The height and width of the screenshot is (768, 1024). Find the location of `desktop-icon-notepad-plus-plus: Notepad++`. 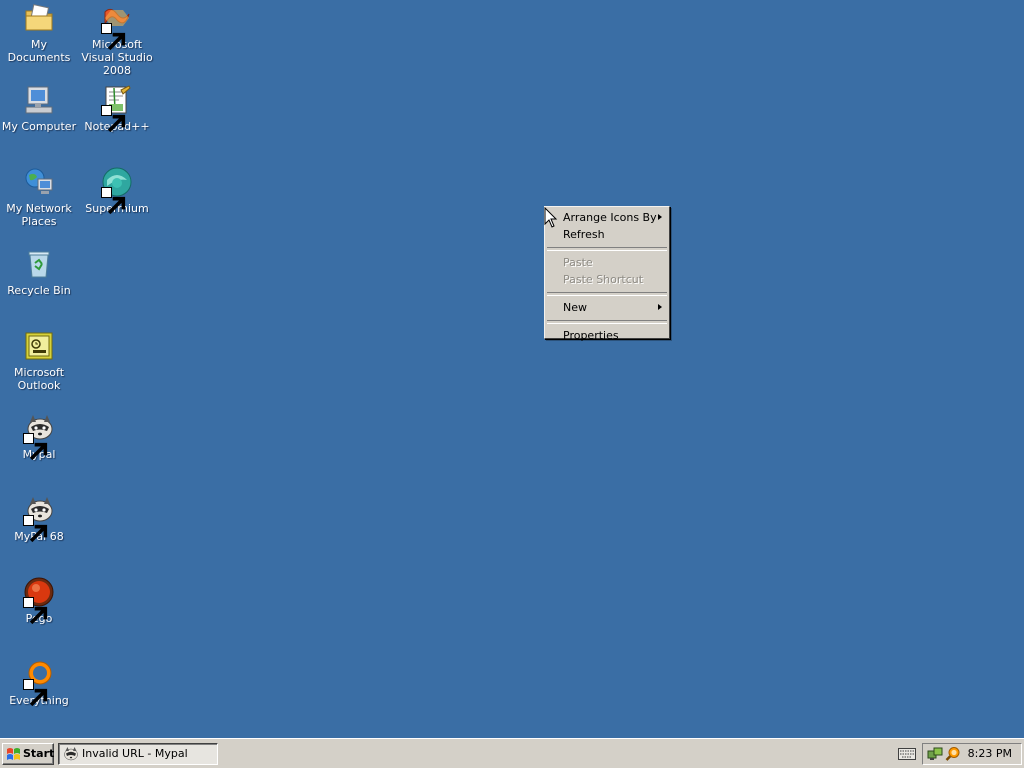

desktop-icon-notepad-plus-plus: Notepad++ is located at coordinates (117, 107).